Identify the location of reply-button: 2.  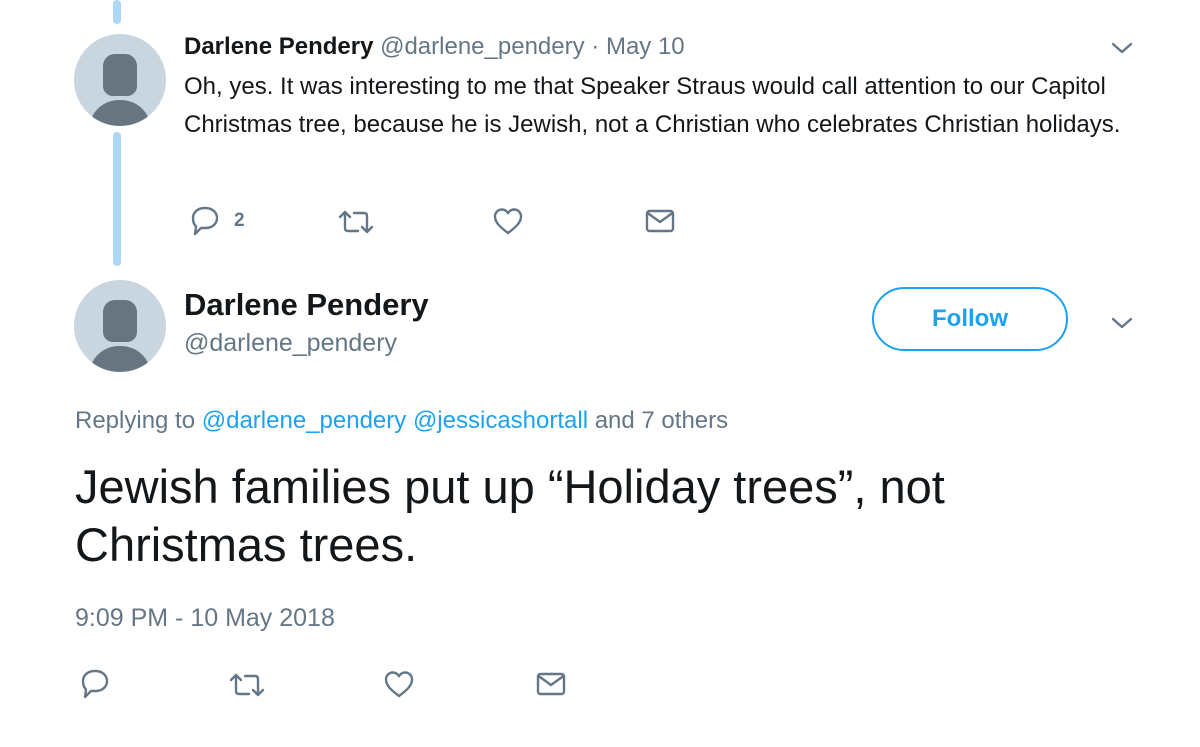
(217, 221).